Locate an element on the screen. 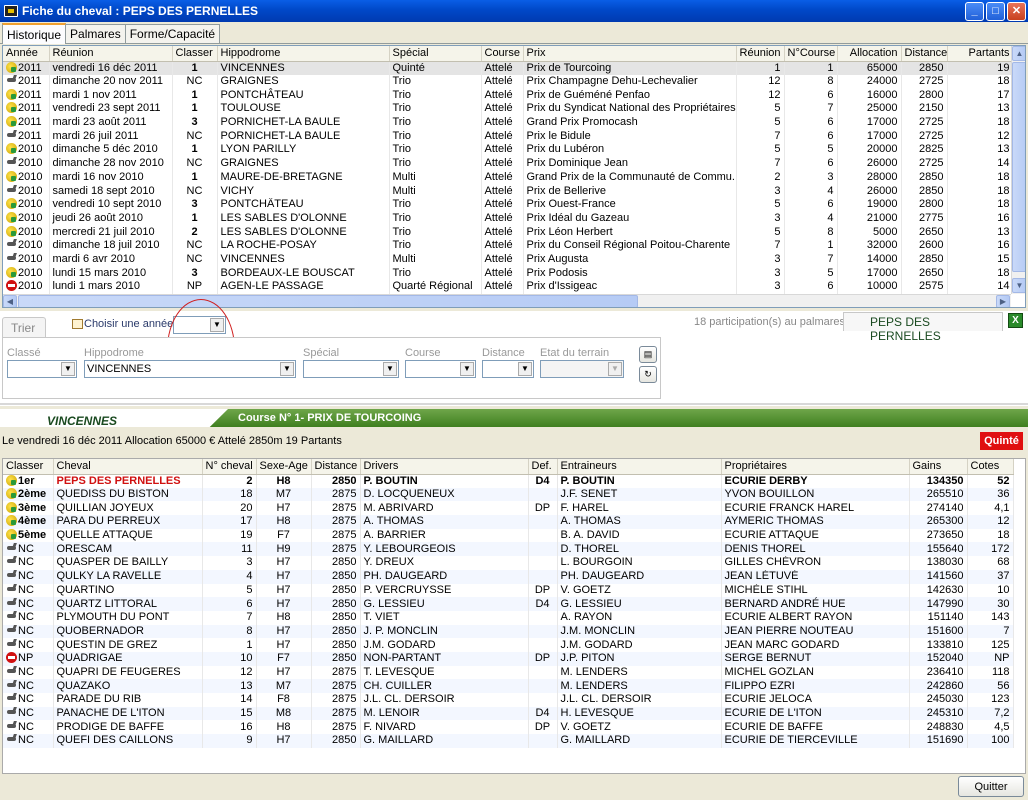  close-button: ✕ is located at coordinates (1016, 11).